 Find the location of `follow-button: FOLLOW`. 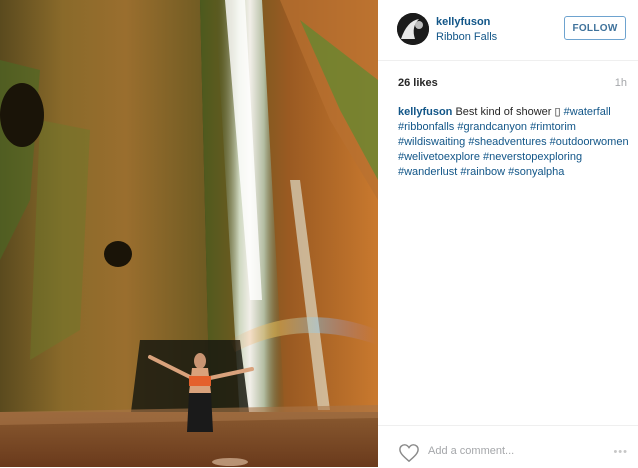

follow-button: FOLLOW is located at coordinates (595, 28).